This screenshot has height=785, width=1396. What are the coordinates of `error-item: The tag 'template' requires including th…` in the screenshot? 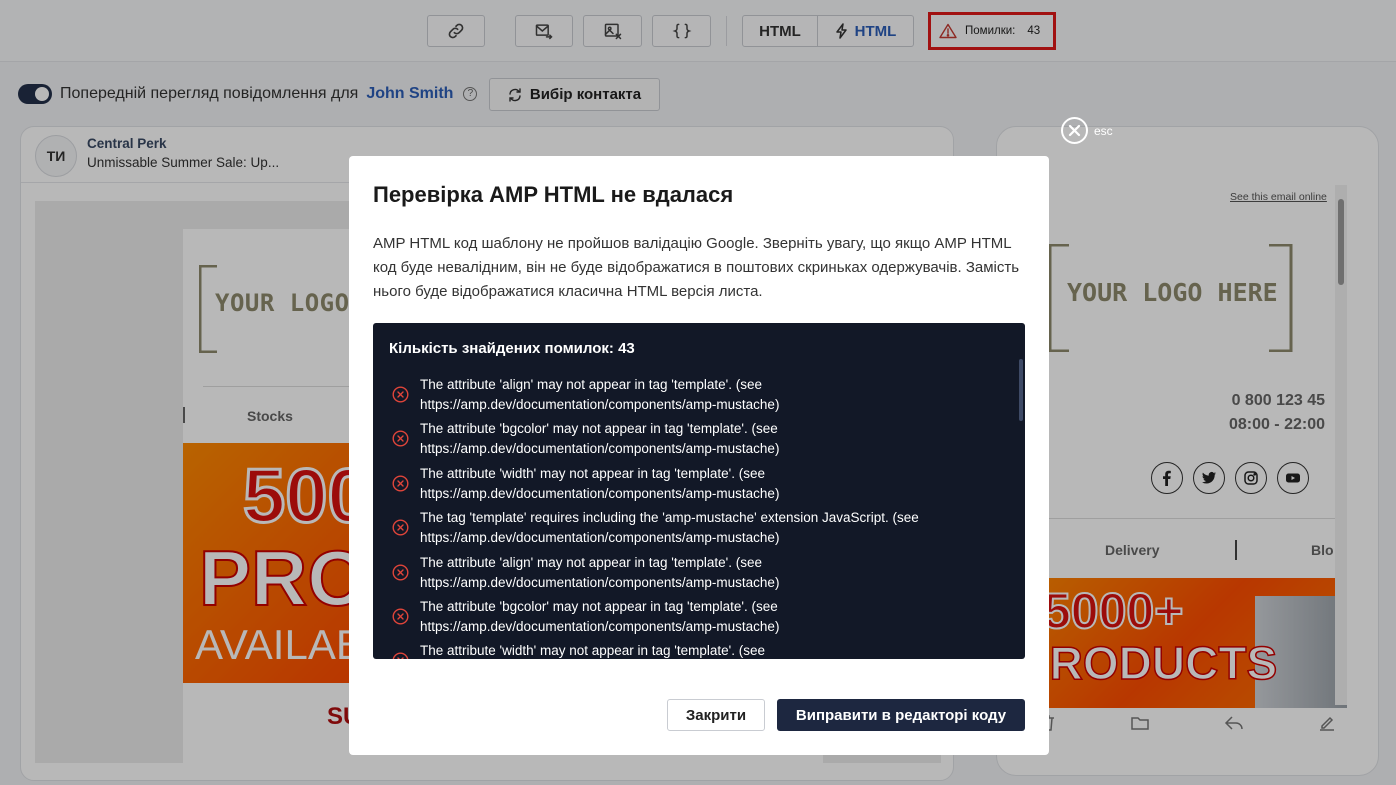 It's located at (693, 528).